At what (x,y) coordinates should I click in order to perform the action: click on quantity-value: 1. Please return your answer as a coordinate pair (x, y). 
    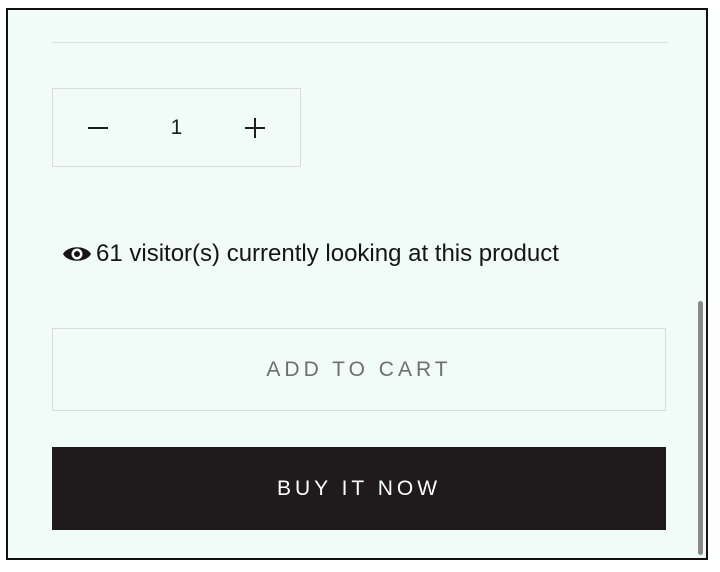
    Looking at the image, I should click on (177, 128).